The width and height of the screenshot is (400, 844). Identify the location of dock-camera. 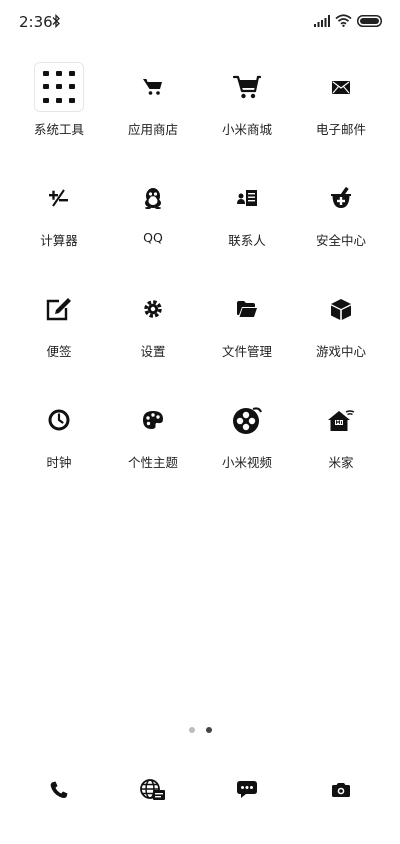
(341, 790).